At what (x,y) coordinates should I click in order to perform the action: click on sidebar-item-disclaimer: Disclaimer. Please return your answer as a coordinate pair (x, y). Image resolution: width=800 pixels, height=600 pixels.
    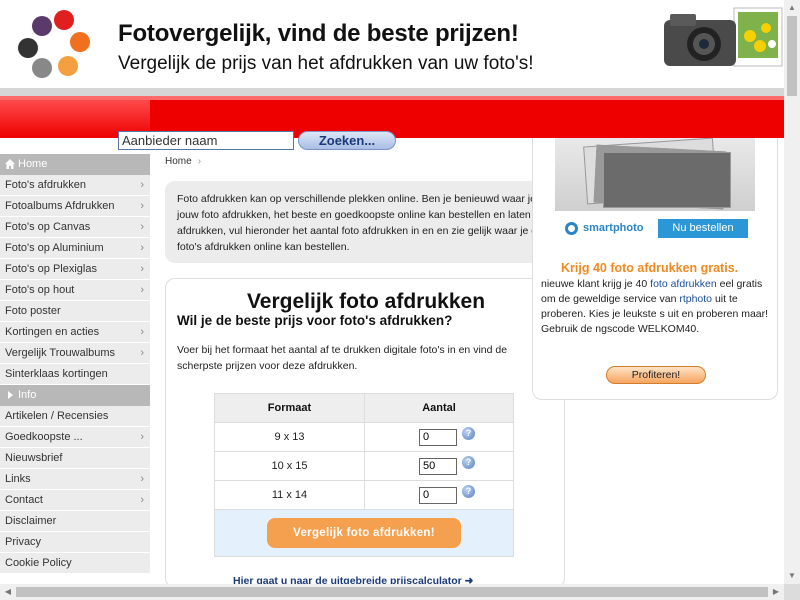
    Looking at the image, I should click on (75, 521).